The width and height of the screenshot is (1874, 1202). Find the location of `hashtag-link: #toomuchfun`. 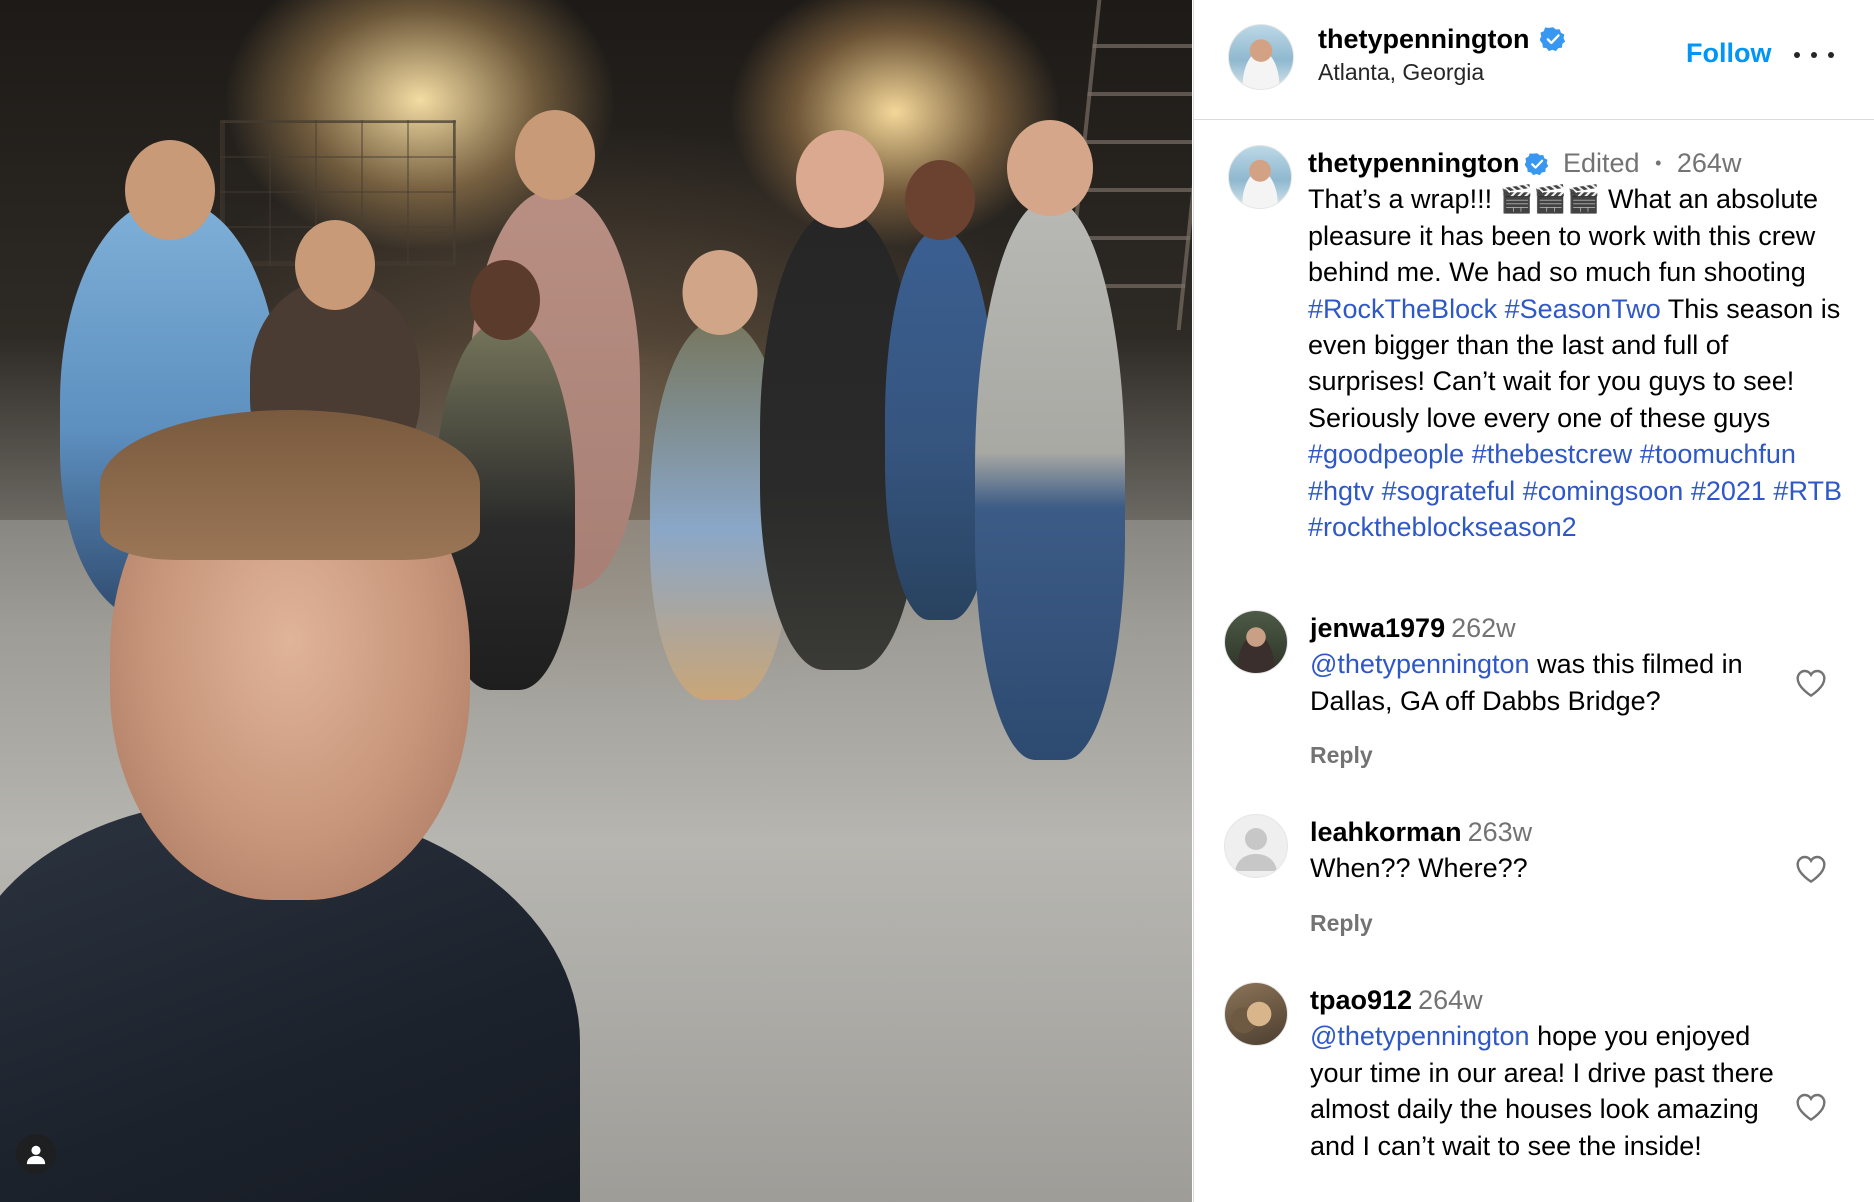

hashtag-link: #toomuchfun is located at coordinates (1718, 454).